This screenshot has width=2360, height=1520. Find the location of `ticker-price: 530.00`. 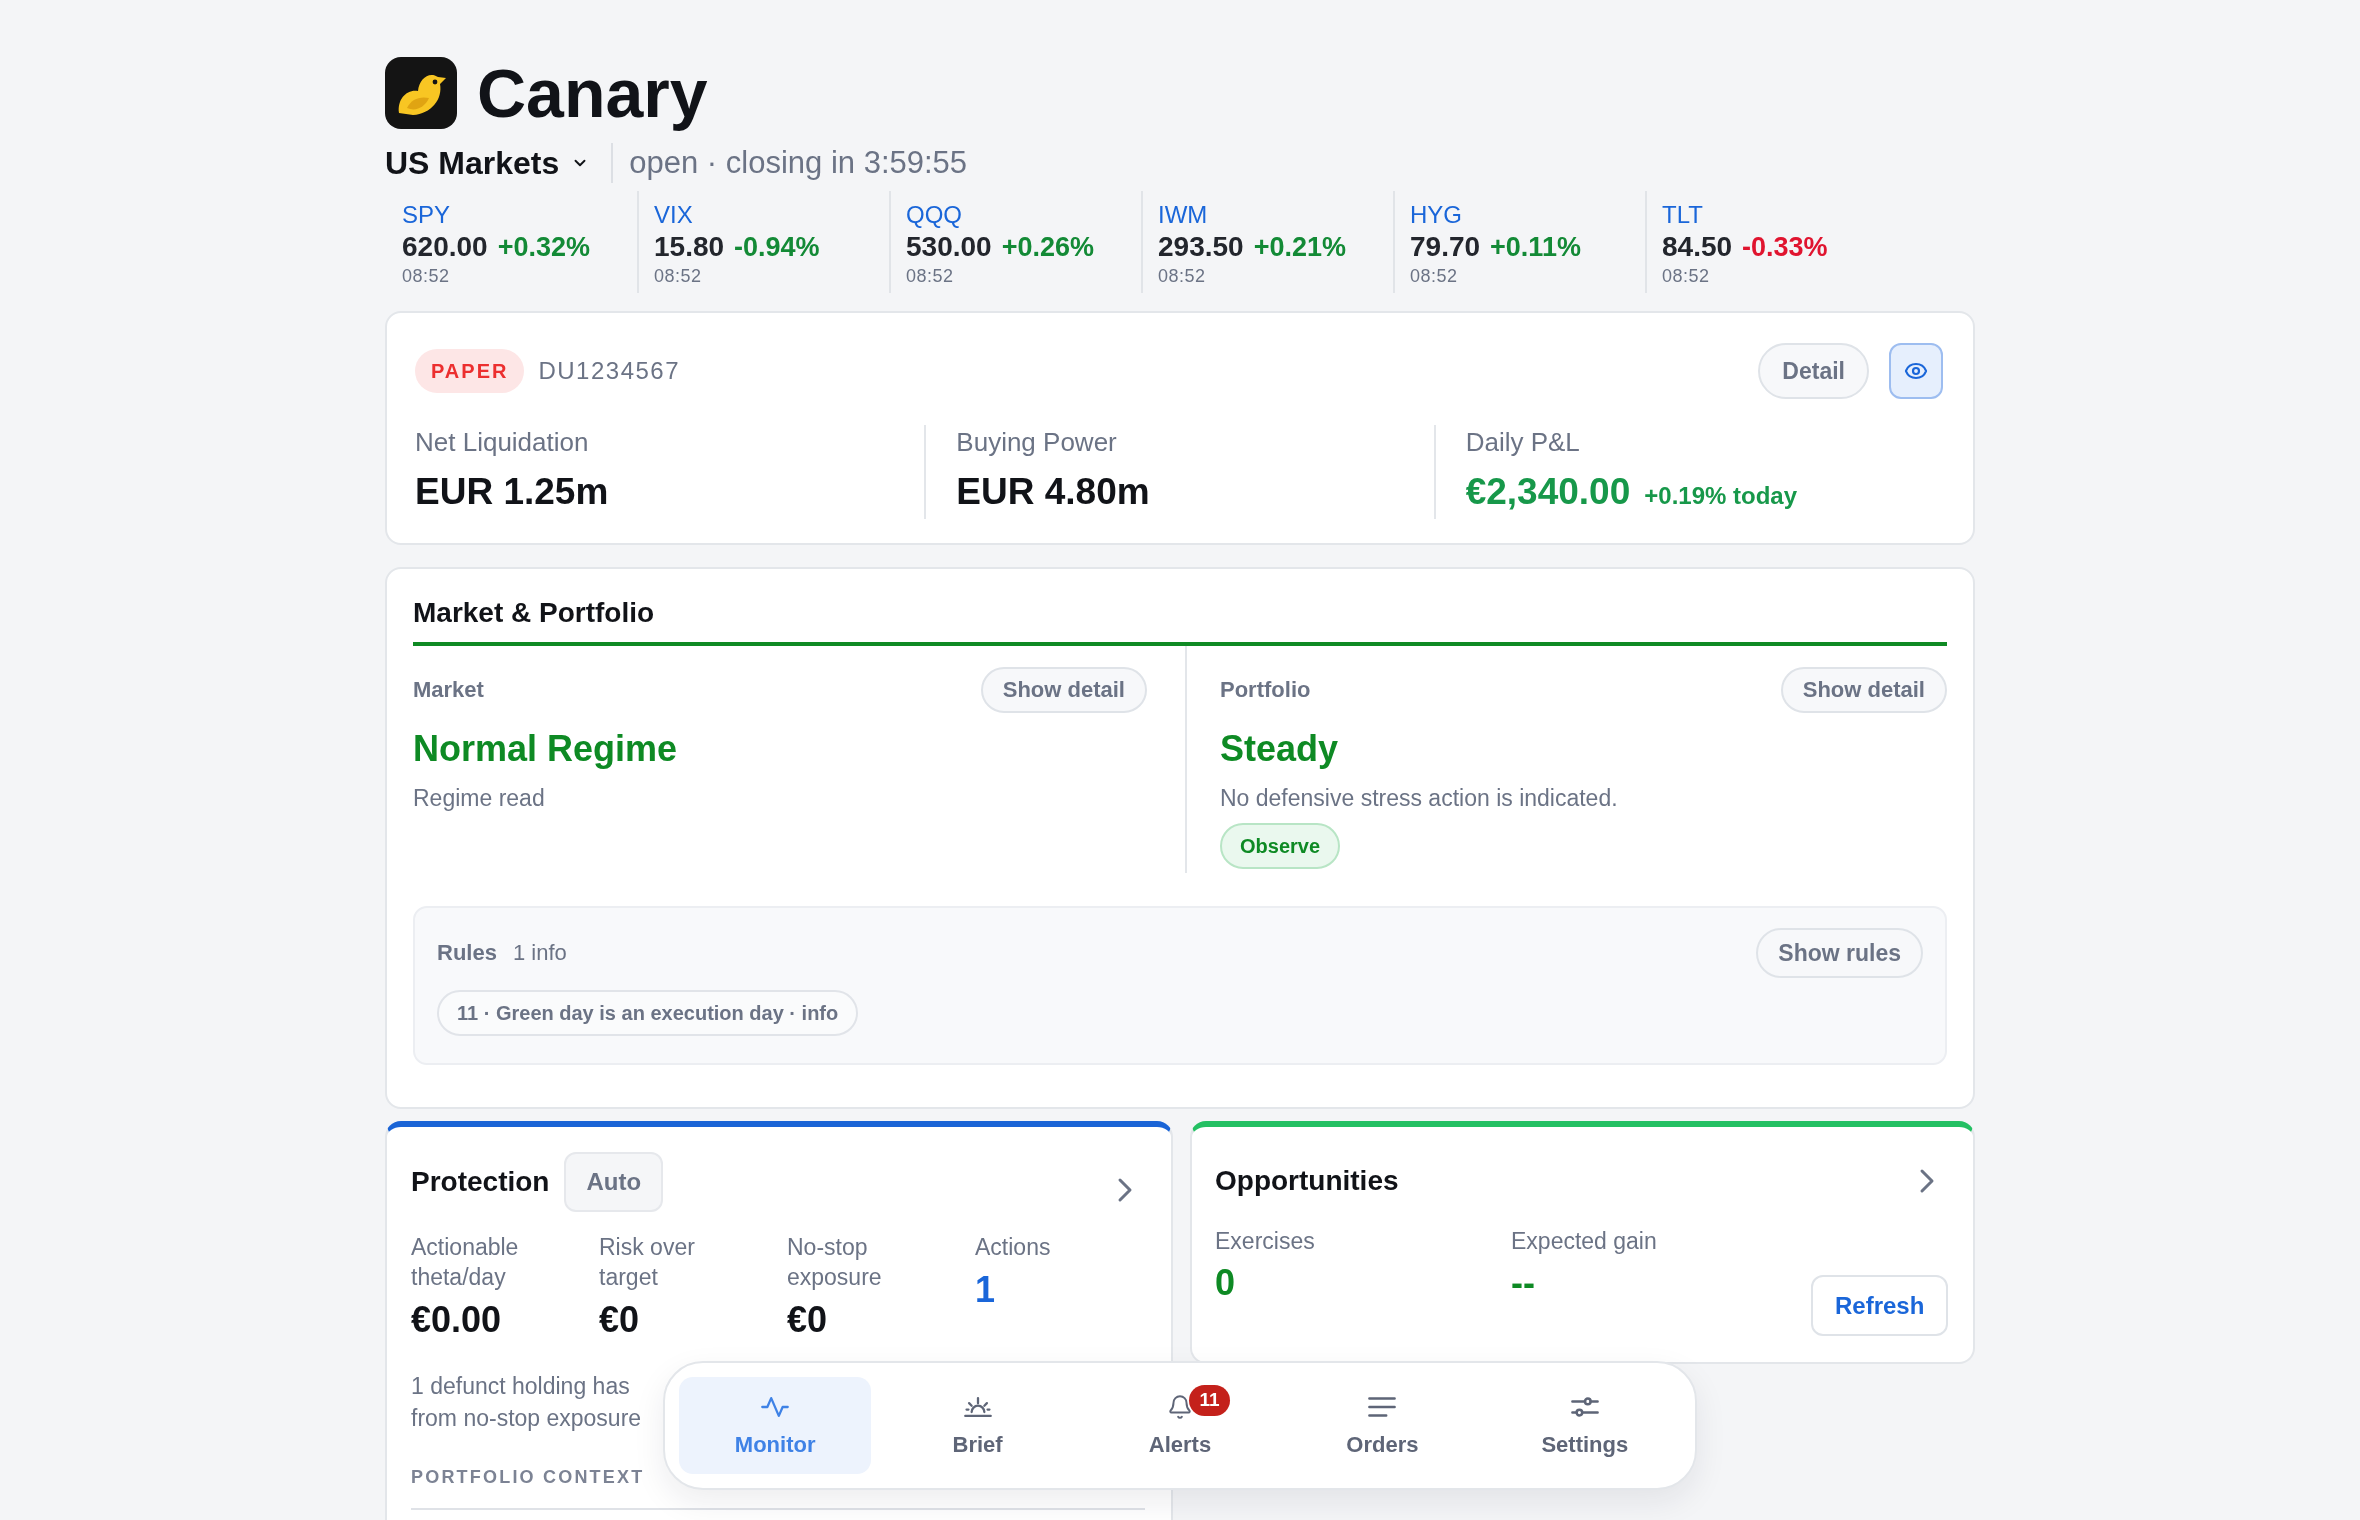

ticker-price: 530.00 is located at coordinates (949, 247).